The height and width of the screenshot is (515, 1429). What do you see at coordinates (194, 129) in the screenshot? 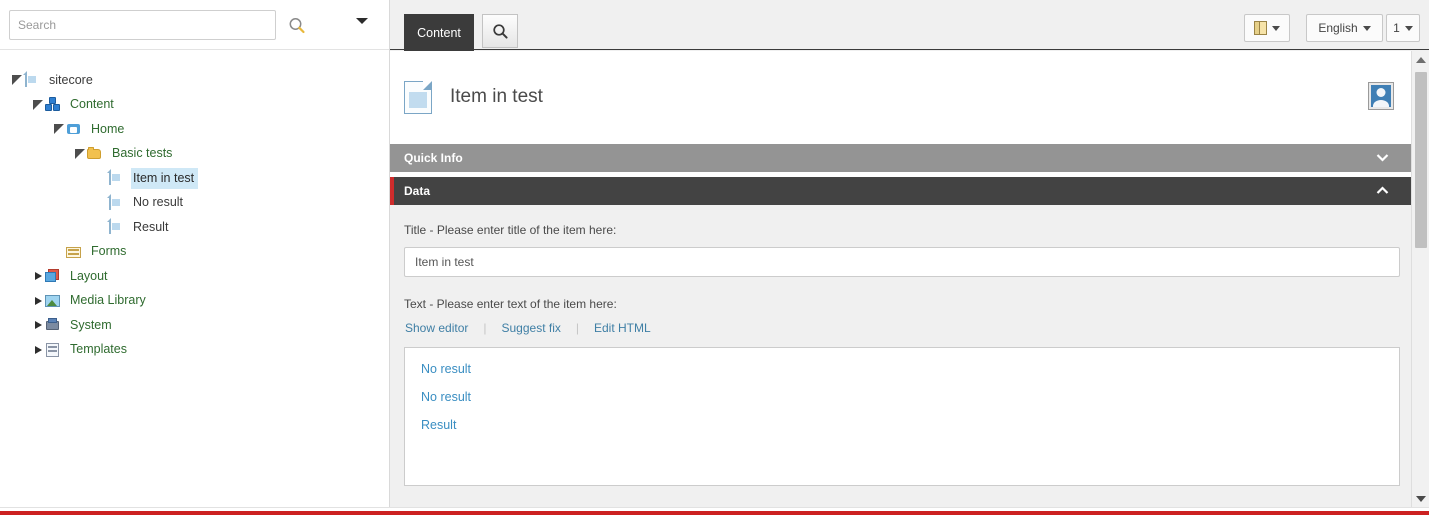
I see `tree-item-home: Home` at bounding box center [194, 129].